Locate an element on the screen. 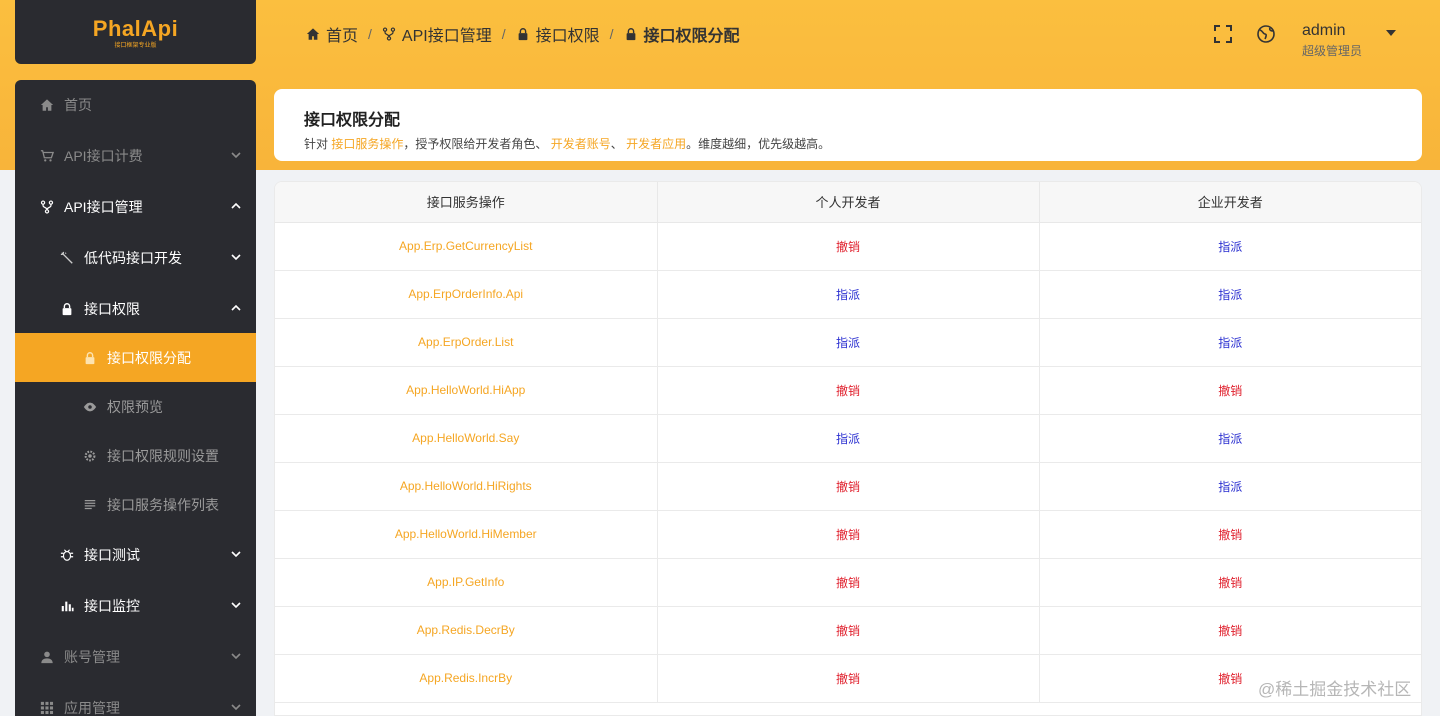 This screenshot has width=1440, height=716. operation-name: App.HelloWorld.Say is located at coordinates (466, 438).